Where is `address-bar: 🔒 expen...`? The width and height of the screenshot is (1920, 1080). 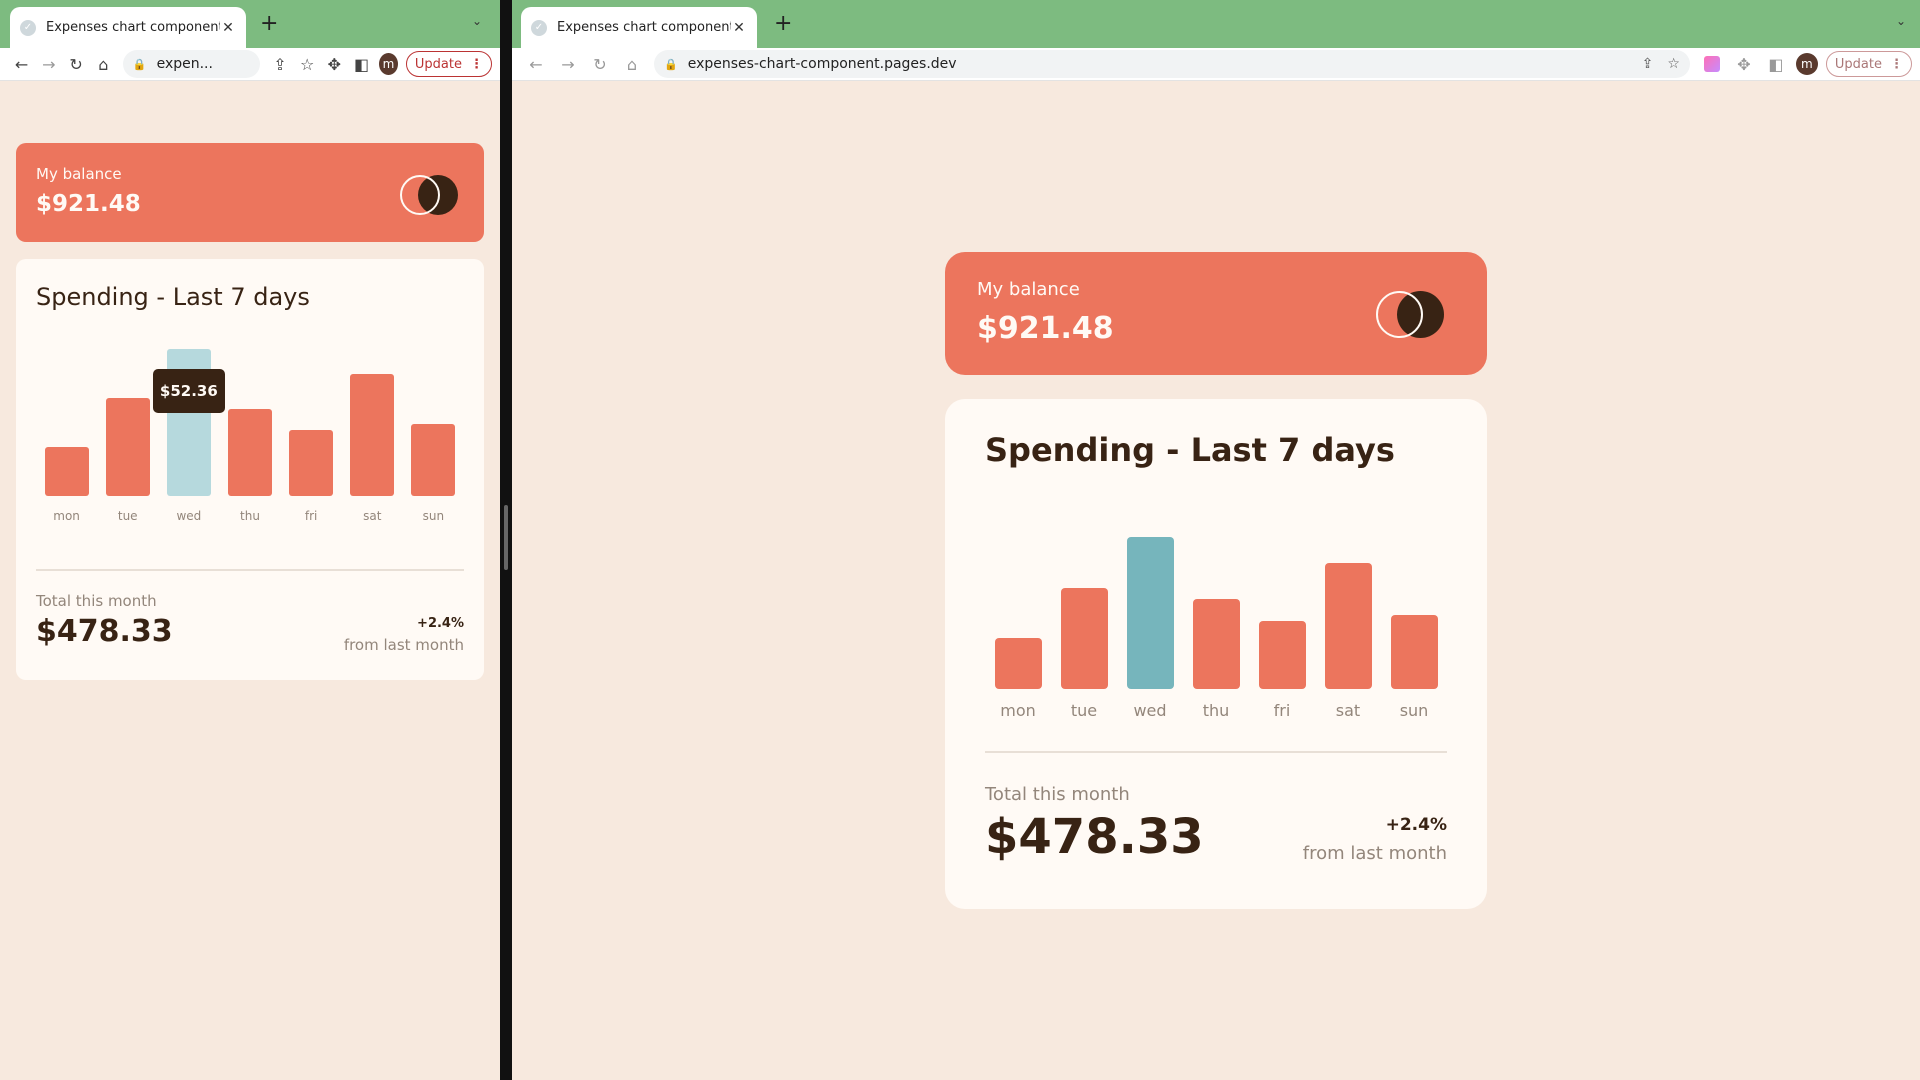 address-bar: 🔒 expen... is located at coordinates (191, 64).